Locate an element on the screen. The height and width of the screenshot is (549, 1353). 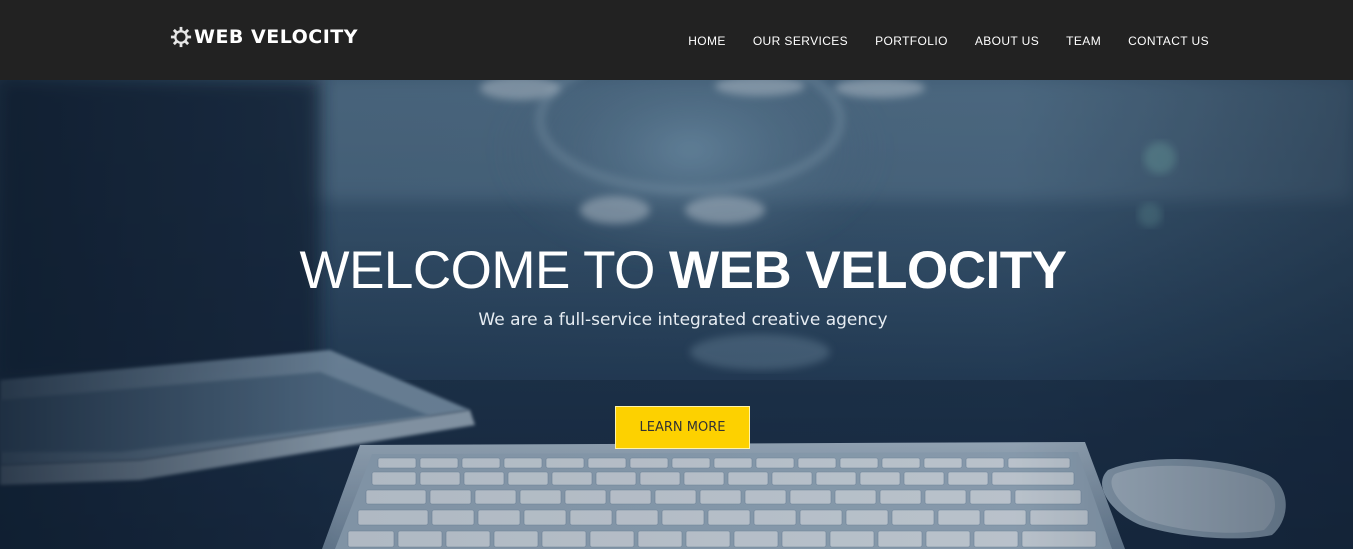
nav-item-home: HOME is located at coordinates (707, 41).